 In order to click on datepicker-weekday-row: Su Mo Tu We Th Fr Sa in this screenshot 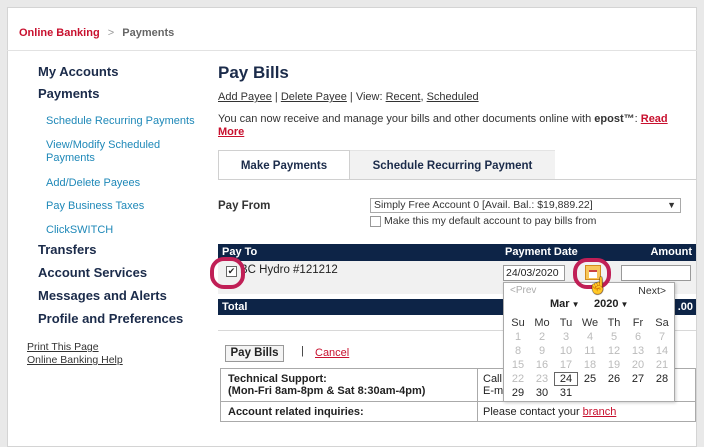, I will do `click(590, 323)`.